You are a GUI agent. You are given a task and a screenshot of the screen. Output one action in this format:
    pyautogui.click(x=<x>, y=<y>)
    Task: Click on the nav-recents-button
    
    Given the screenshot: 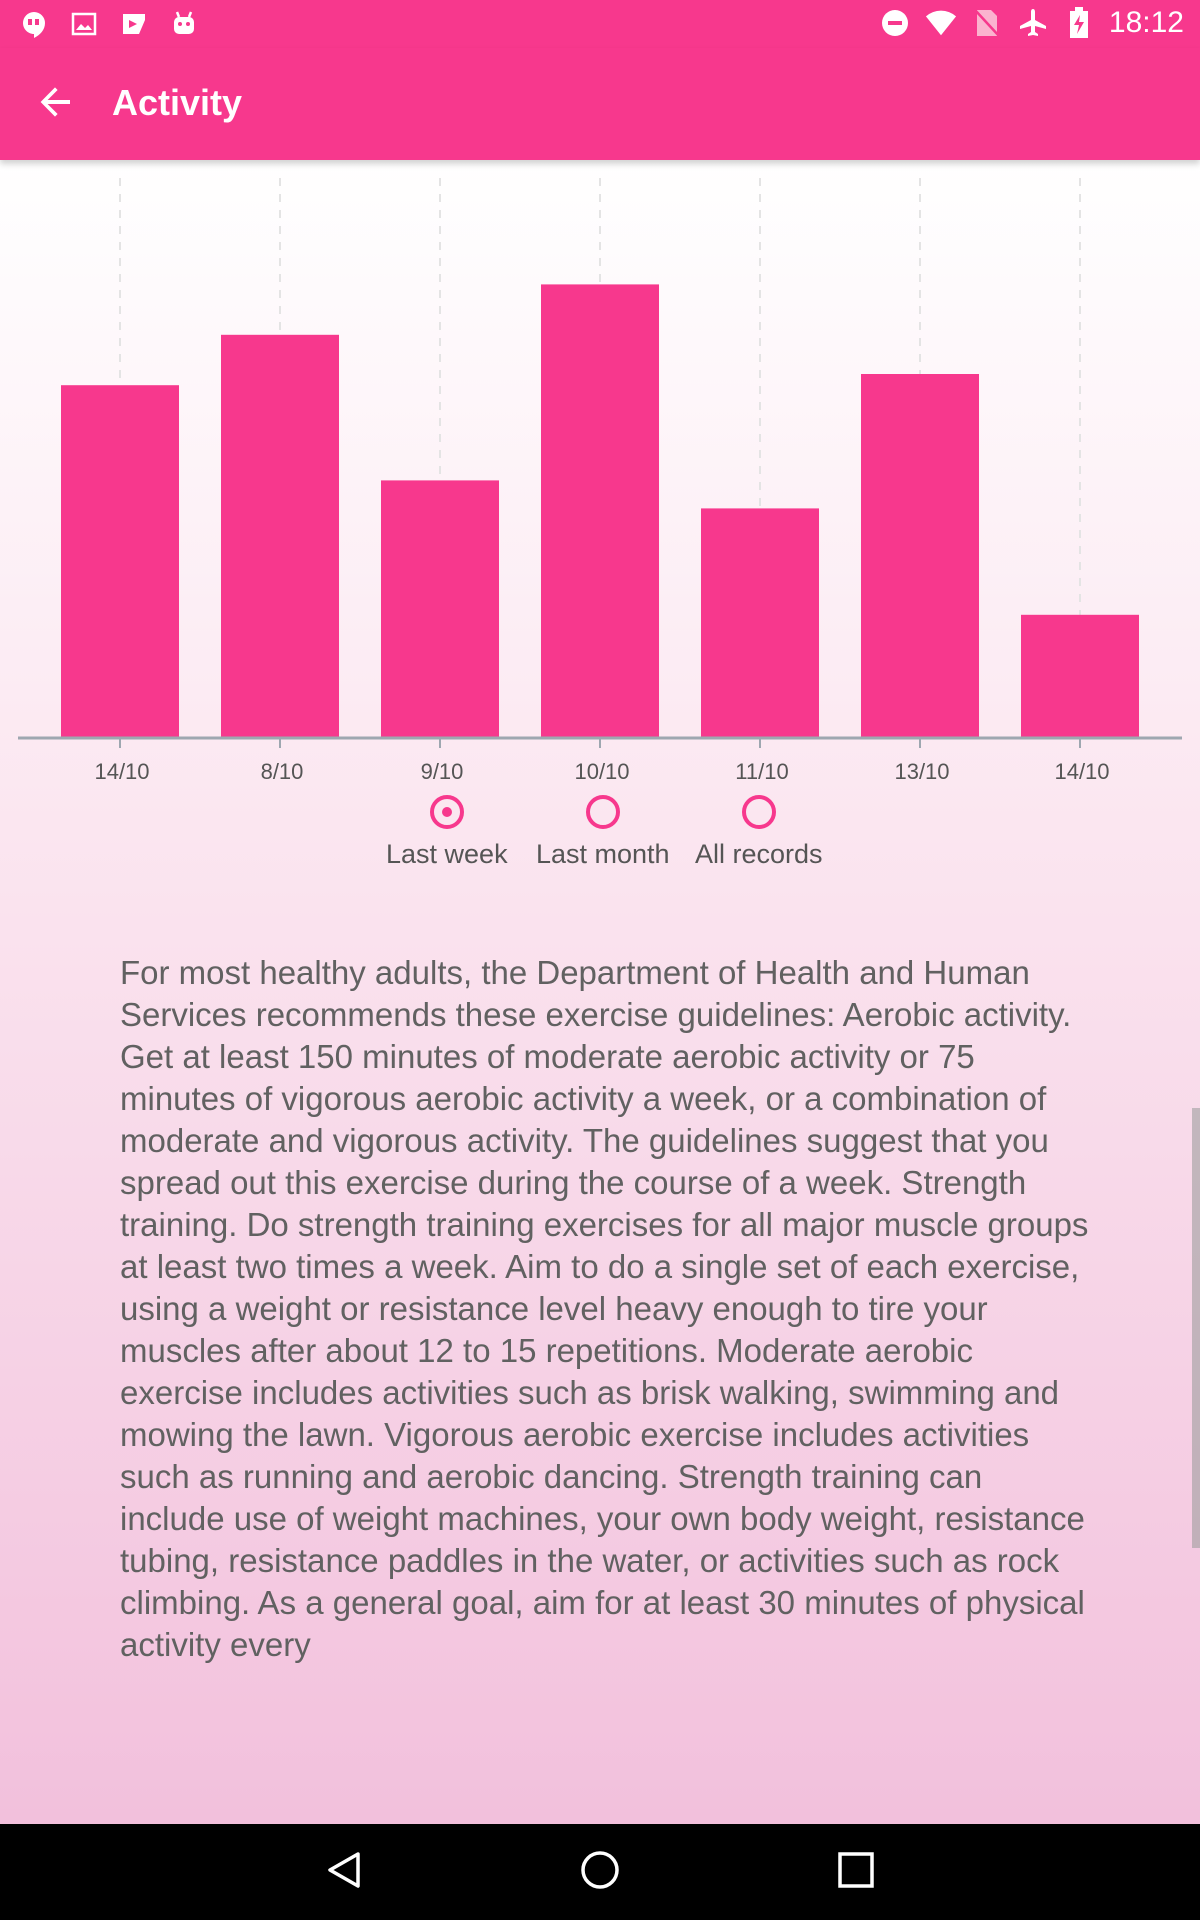 What is the action you would take?
    pyautogui.click(x=856, y=1872)
    